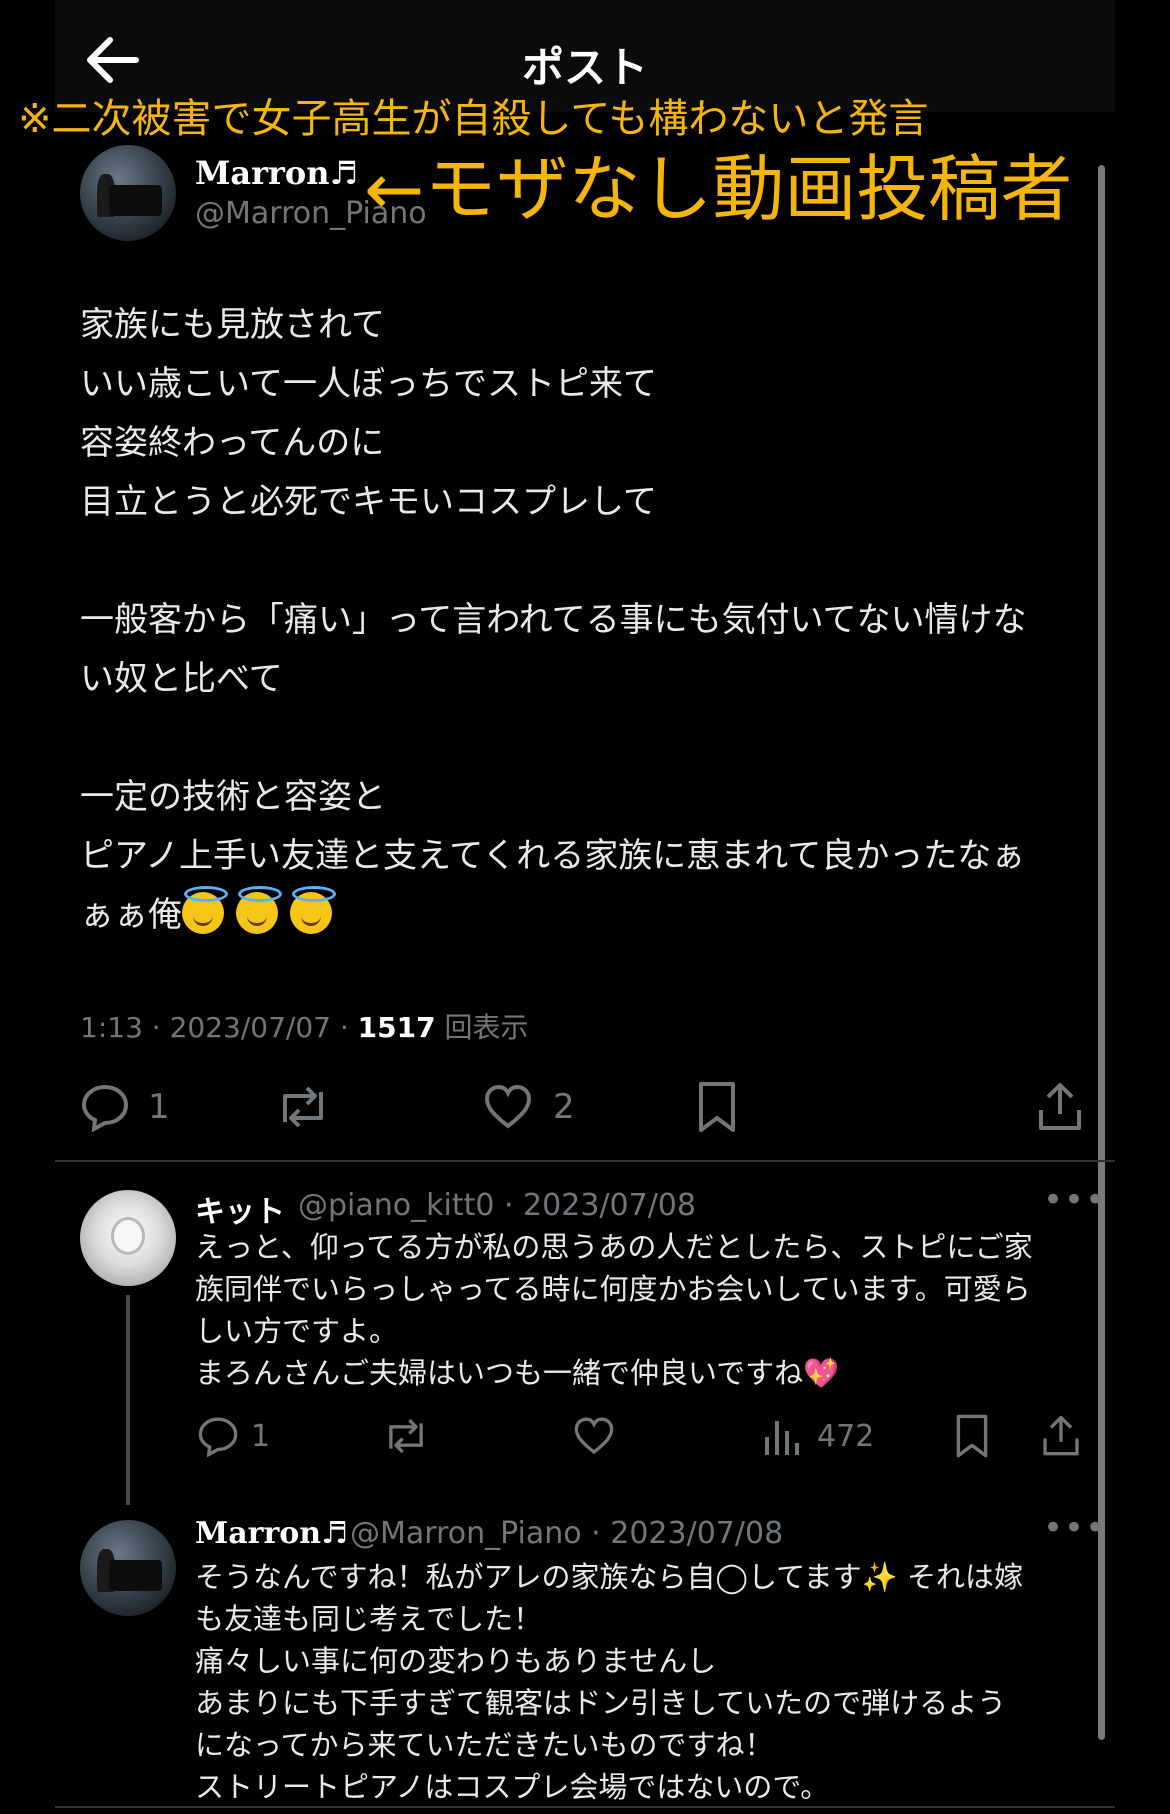 The width and height of the screenshot is (1170, 1814). Describe the element at coordinates (396, 1027) in the screenshot. I see `view-count: 1517` at that location.